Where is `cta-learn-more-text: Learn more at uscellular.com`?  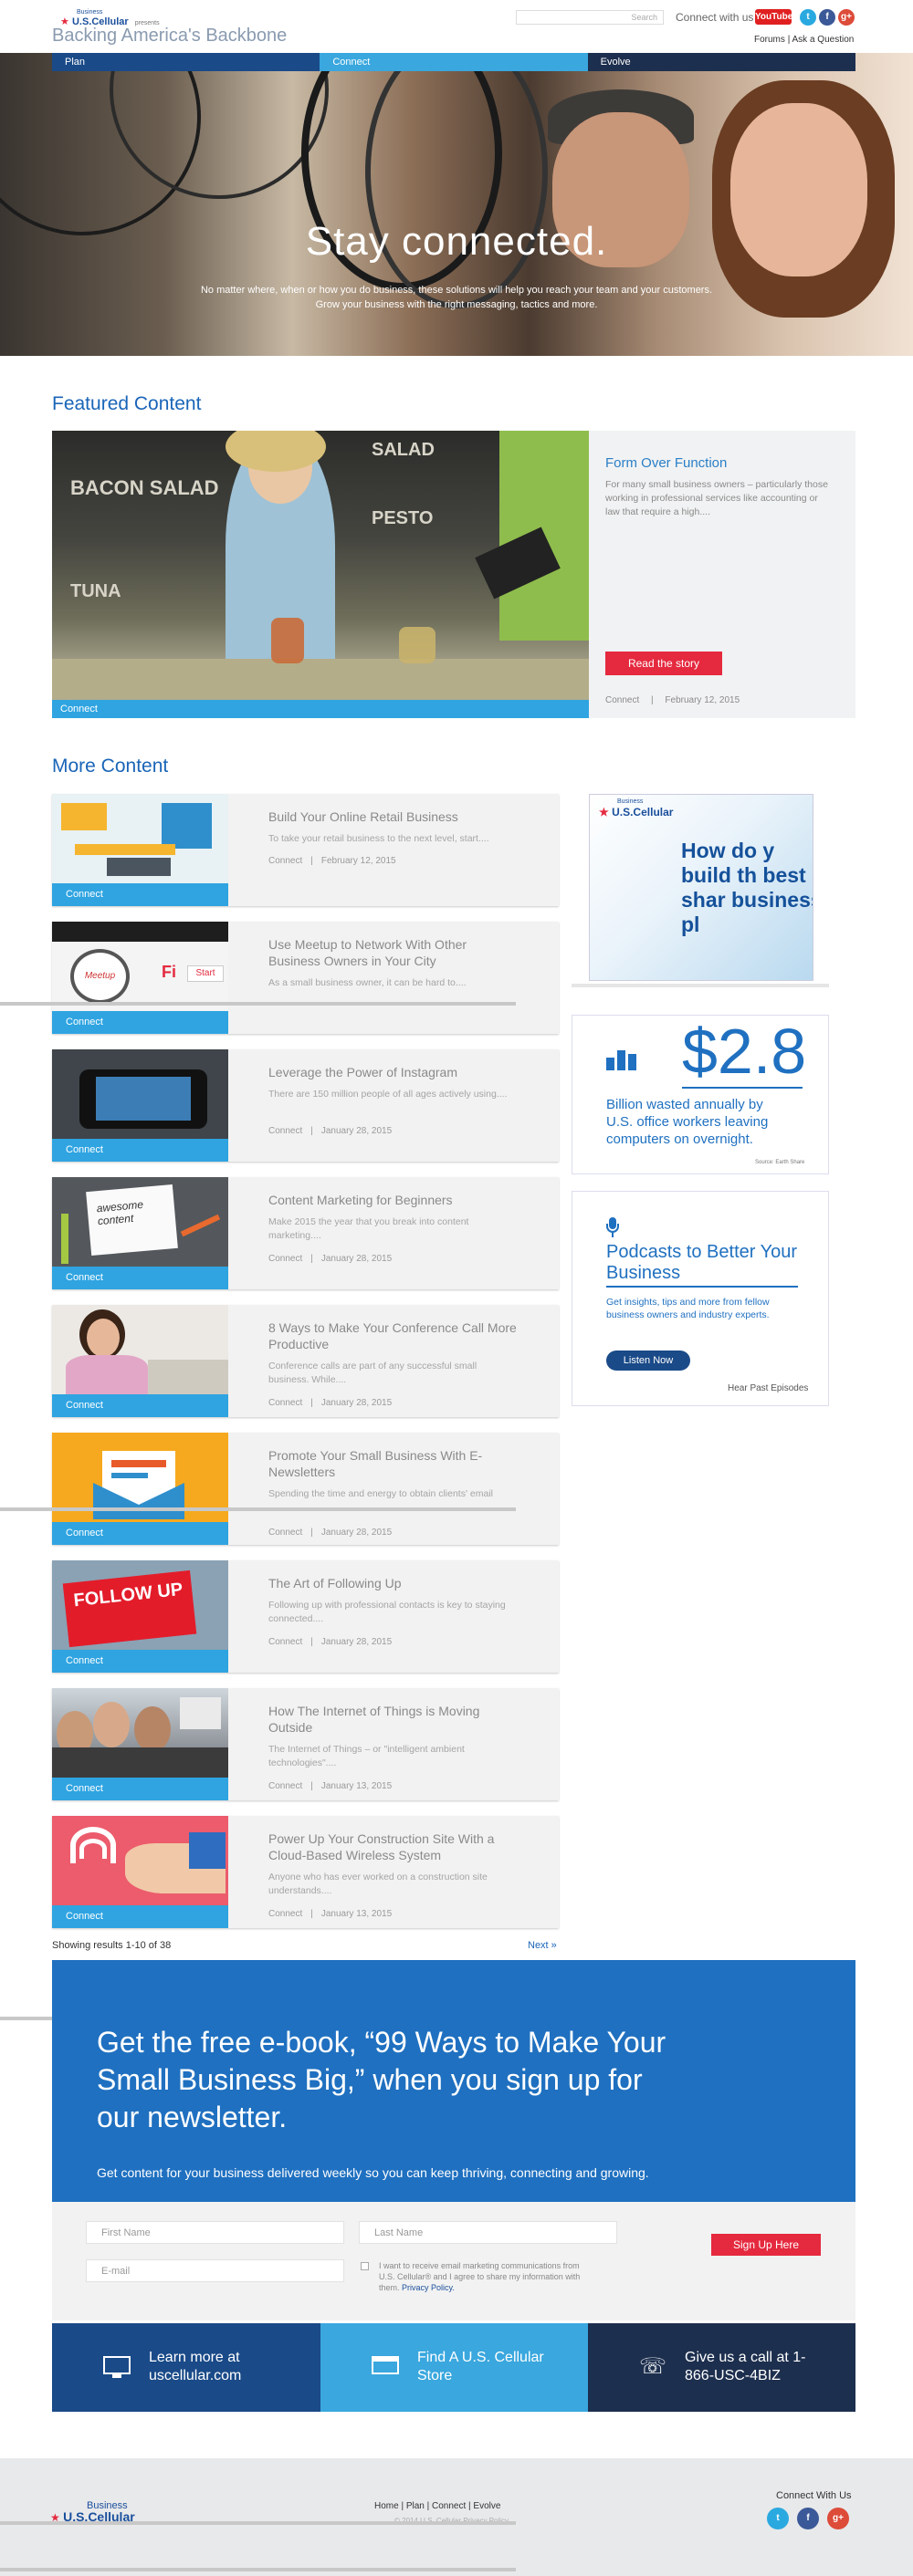 cta-learn-more-text: Learn more at uscellular.com is located at coordinates (195, 2366).